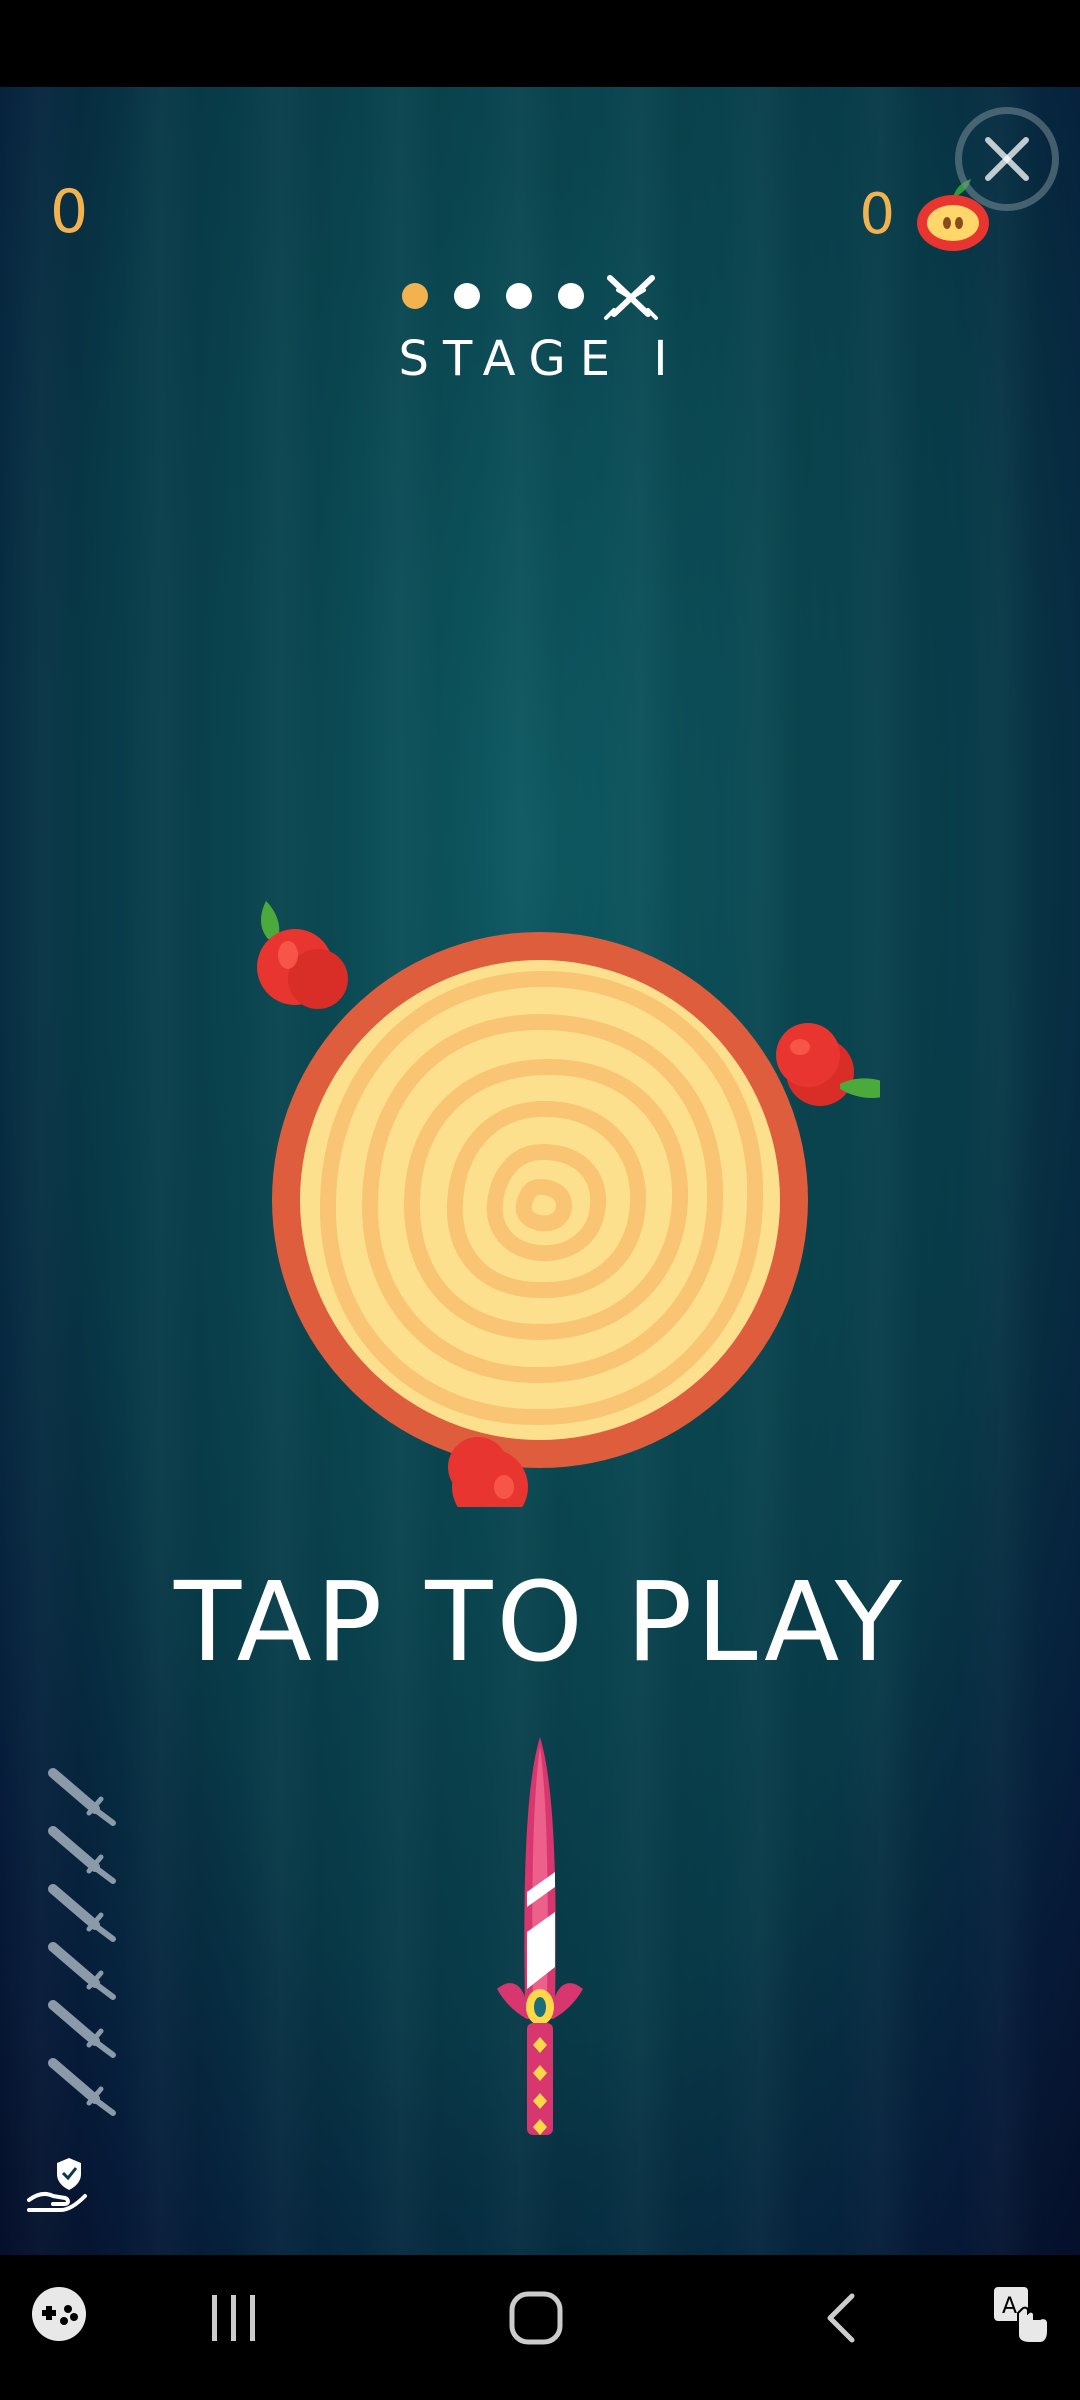  I want to click on recents-icon, so click(234, 2318).